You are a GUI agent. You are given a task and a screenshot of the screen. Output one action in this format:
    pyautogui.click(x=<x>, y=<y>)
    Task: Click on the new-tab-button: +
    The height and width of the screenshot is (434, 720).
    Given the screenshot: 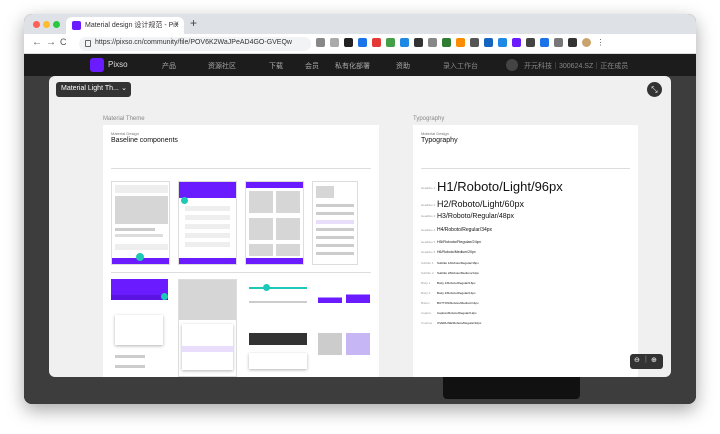 What is the action you would take?
    pyautogui.click(x=193, y=23)
    